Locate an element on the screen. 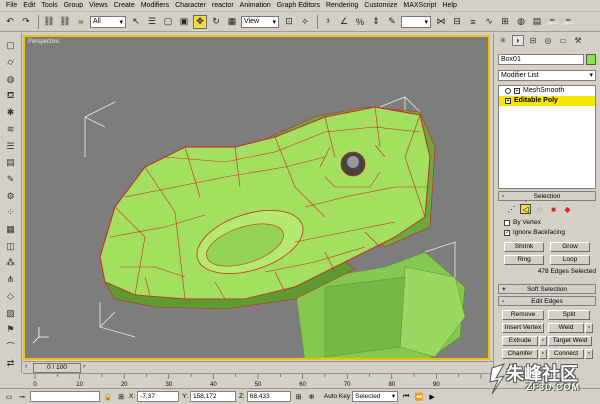 The width and height of the screenshot is (600, 404). schematic-view-icon: ⊞ is located at coordinates (505, 22).